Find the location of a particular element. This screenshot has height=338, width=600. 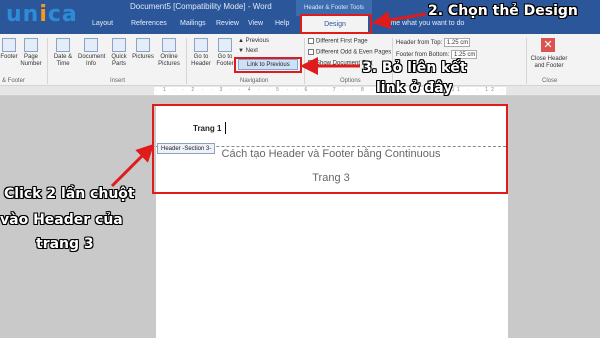

annotation-step-3-line-1: 3. Bỏ liên kết is located at coordinates (414, 68).